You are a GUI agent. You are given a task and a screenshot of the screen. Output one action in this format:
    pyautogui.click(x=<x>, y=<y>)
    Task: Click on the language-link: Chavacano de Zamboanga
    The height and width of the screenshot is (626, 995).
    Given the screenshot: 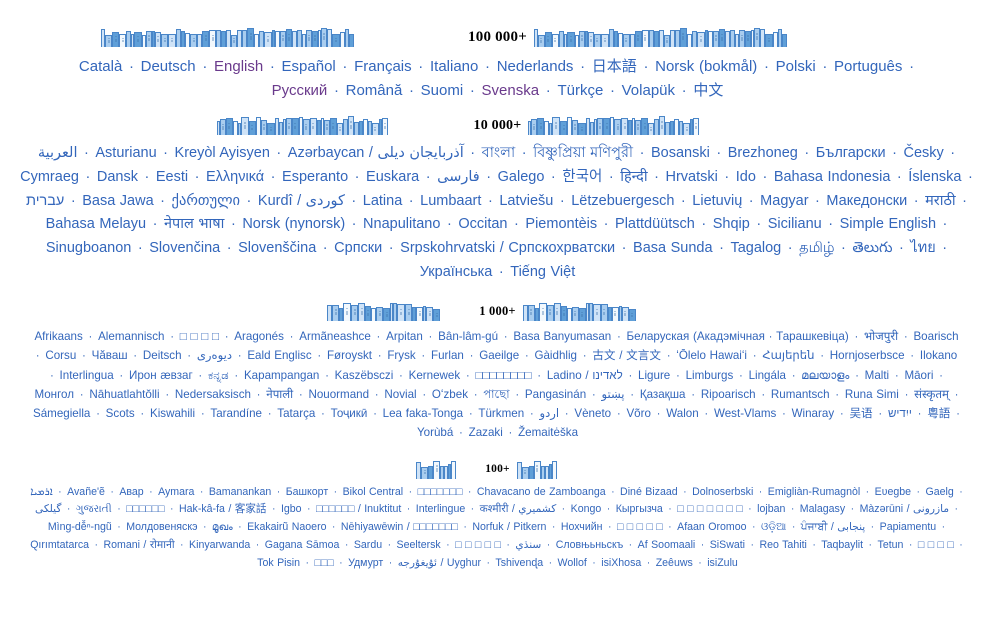 What is the action you would take?
    pyautogui.click(x=541, y=492)
    